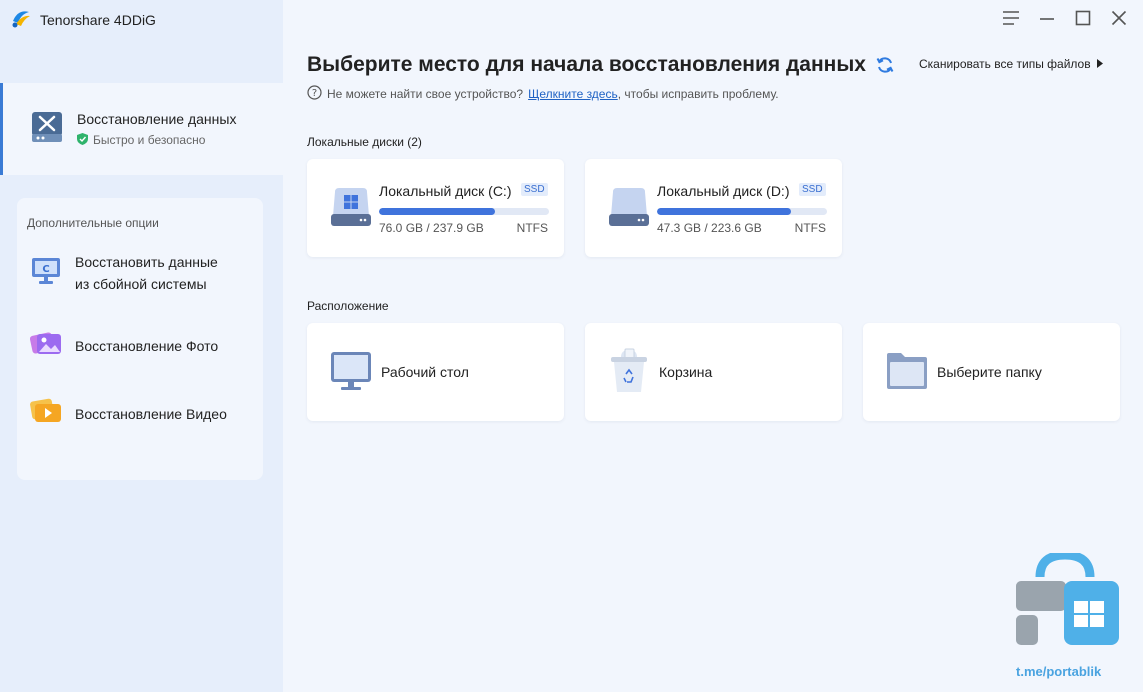  What do you see at coordinates (723, 191) in the screenshot?
I see `disk-name: Локальный диск (D:)` at bounding box center [723, 191].